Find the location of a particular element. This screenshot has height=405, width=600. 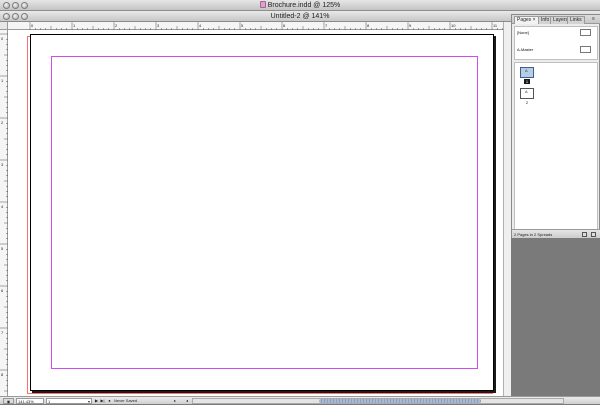

horizontal-ruler-ticks: 0 1 2 3 4 5 6 7 8 9 10 11 is located at coordinates (268, 26).